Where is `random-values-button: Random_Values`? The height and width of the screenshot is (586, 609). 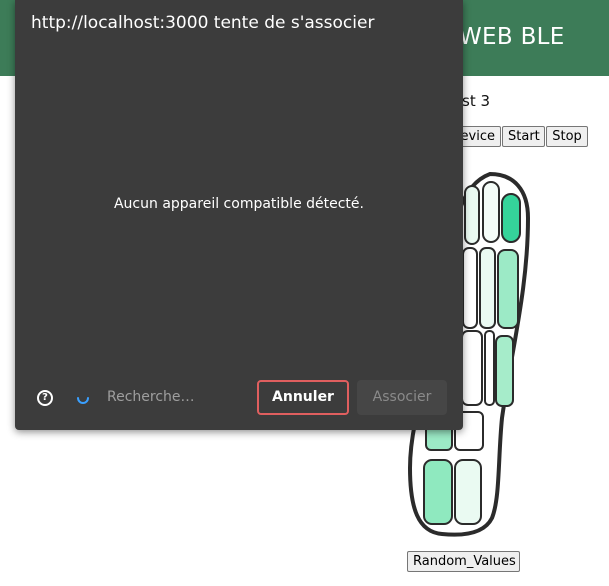 random-values-button: Random_Values is located at coordinates (463, 561).